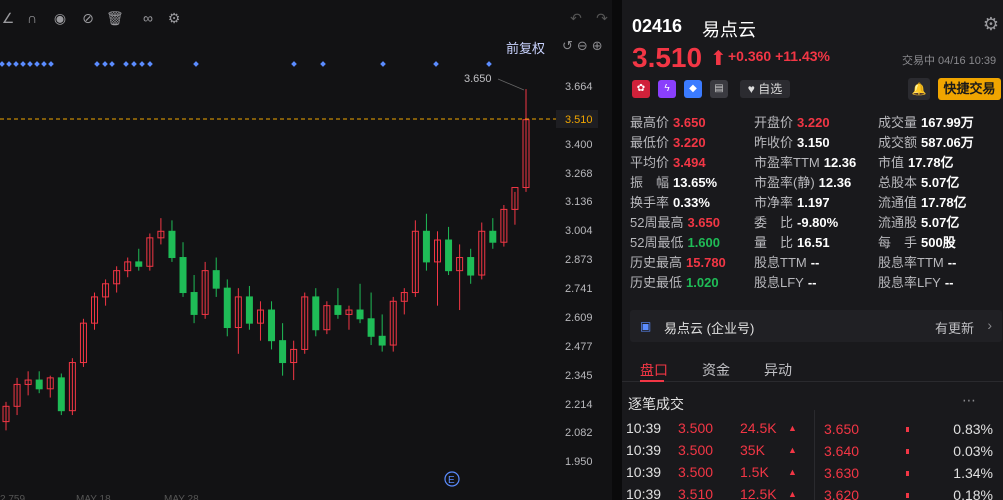 This screenshot has width=1003, height=500. Describe the element at coordinates (696, 472) in the screenshot. I see `tick-price: 3.500` at that location.